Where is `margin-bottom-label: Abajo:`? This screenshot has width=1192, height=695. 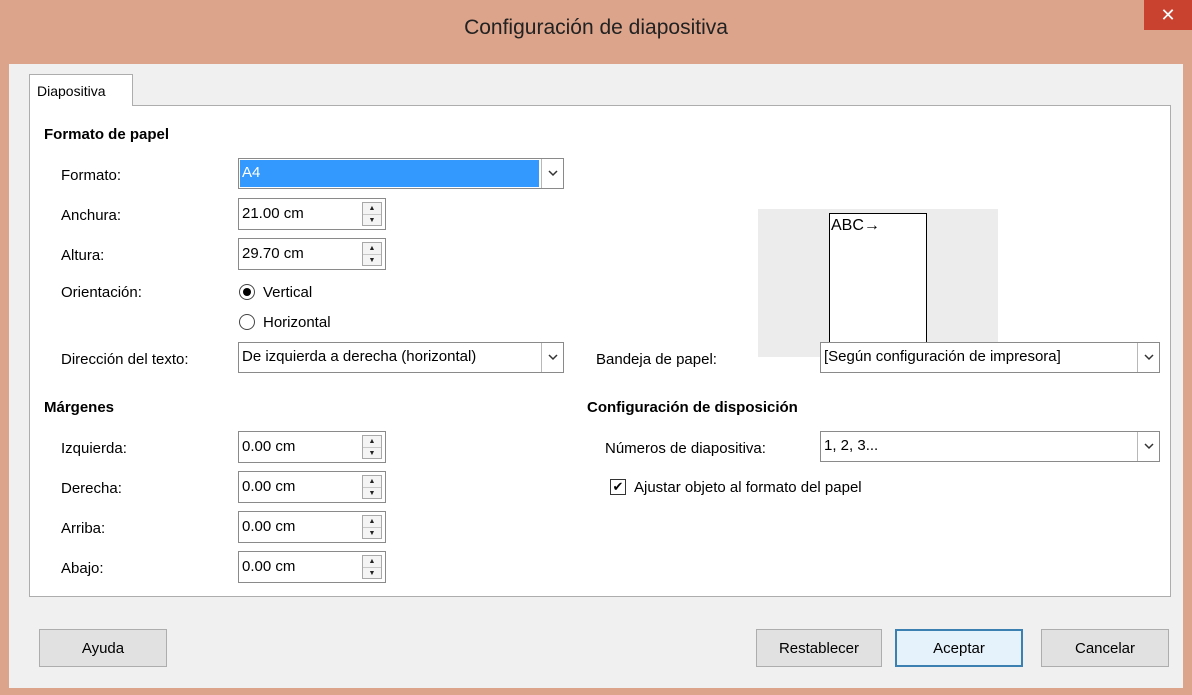
margin-bottom-label: Abajo: is located at coordinates (82, 568).